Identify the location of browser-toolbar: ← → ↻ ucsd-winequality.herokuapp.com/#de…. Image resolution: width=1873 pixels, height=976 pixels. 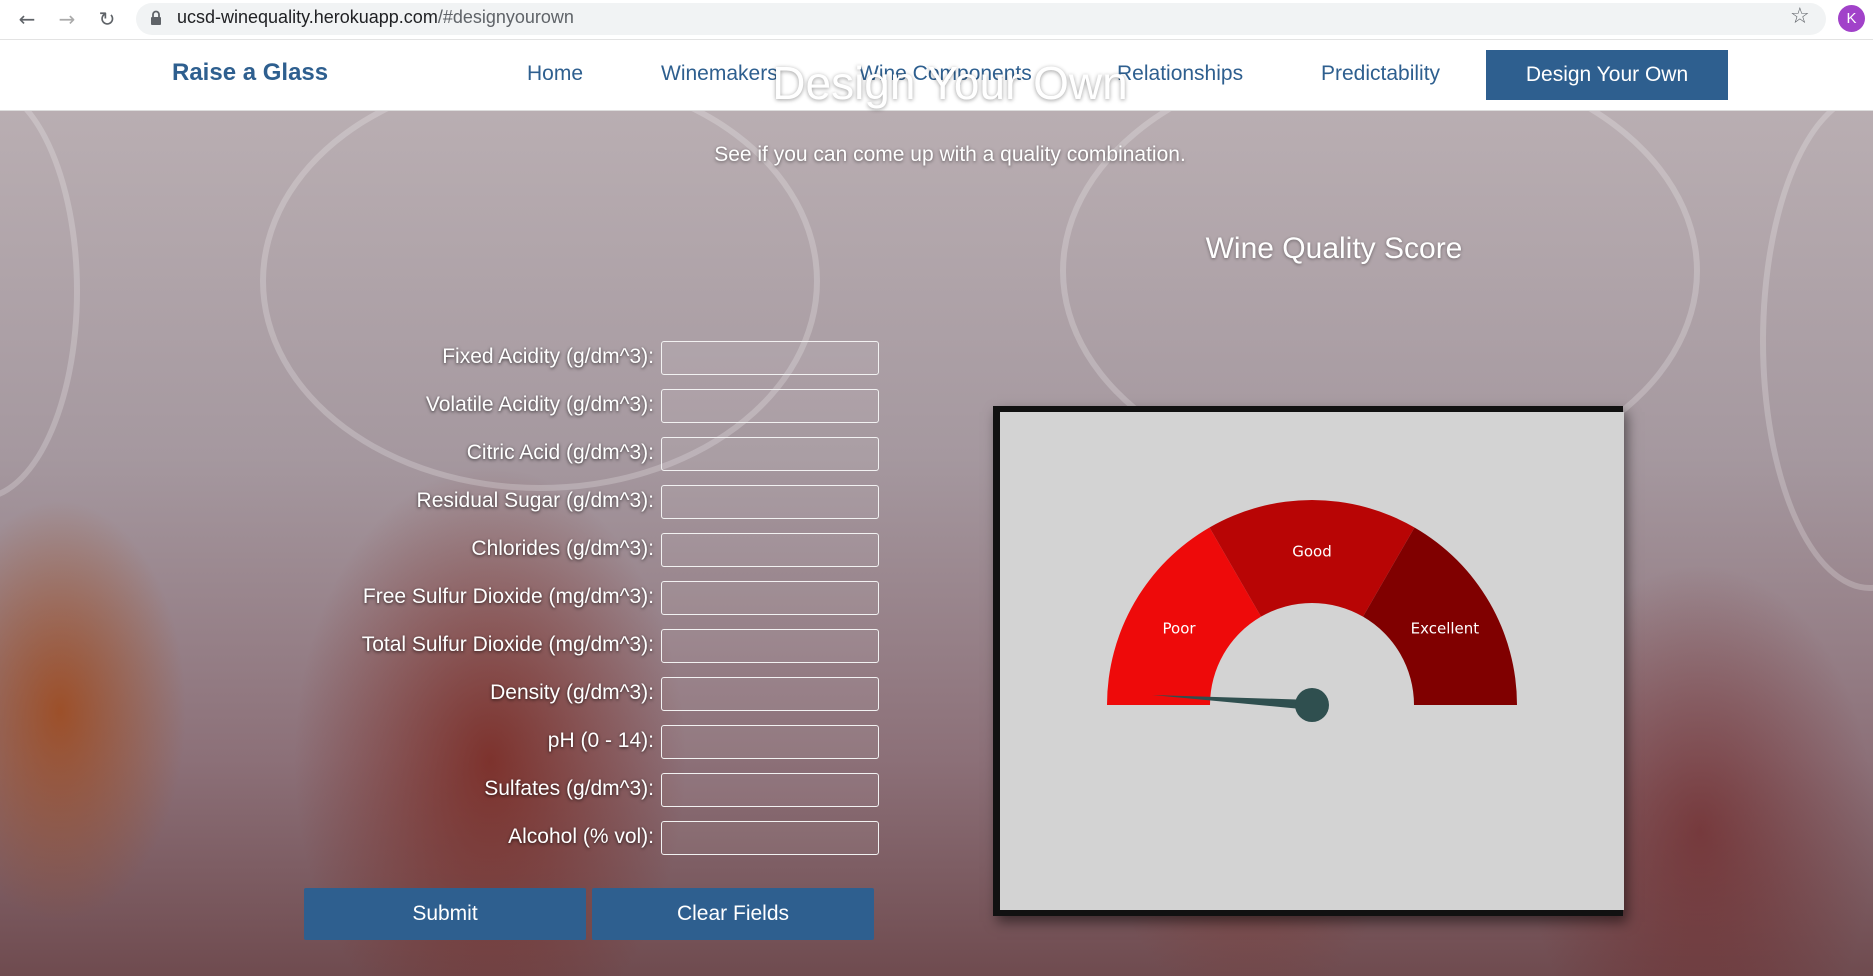
(936, 20).